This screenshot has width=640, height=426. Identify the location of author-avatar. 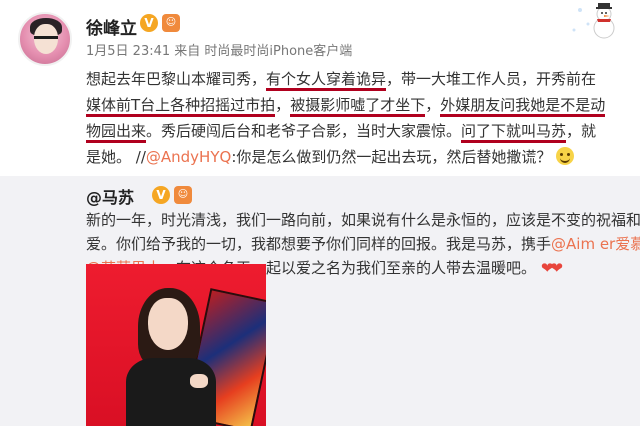
(45, 39).